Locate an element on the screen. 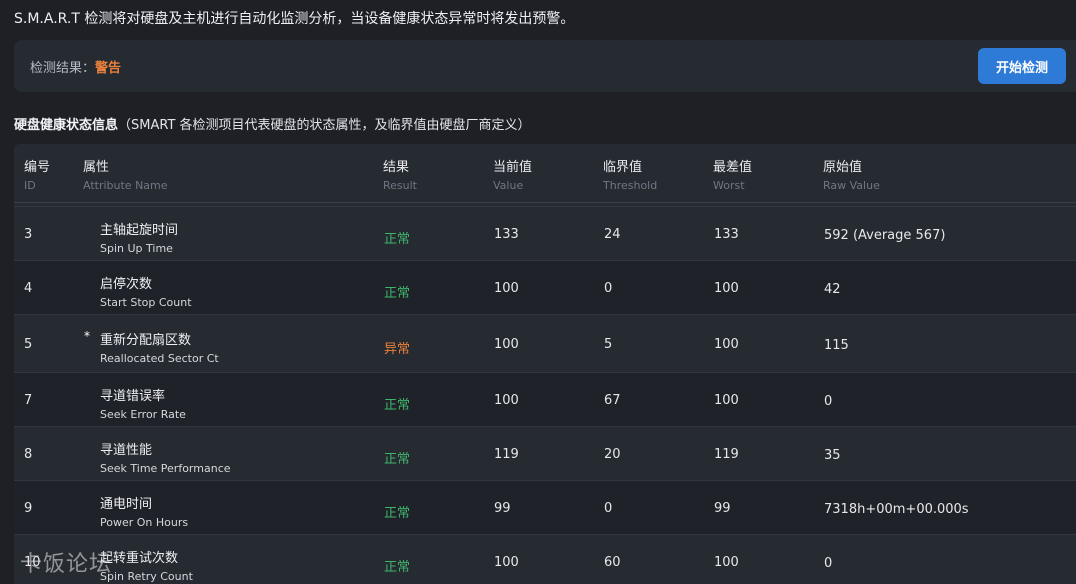  cell-raw: 115 is located at coordinates (836, 345).